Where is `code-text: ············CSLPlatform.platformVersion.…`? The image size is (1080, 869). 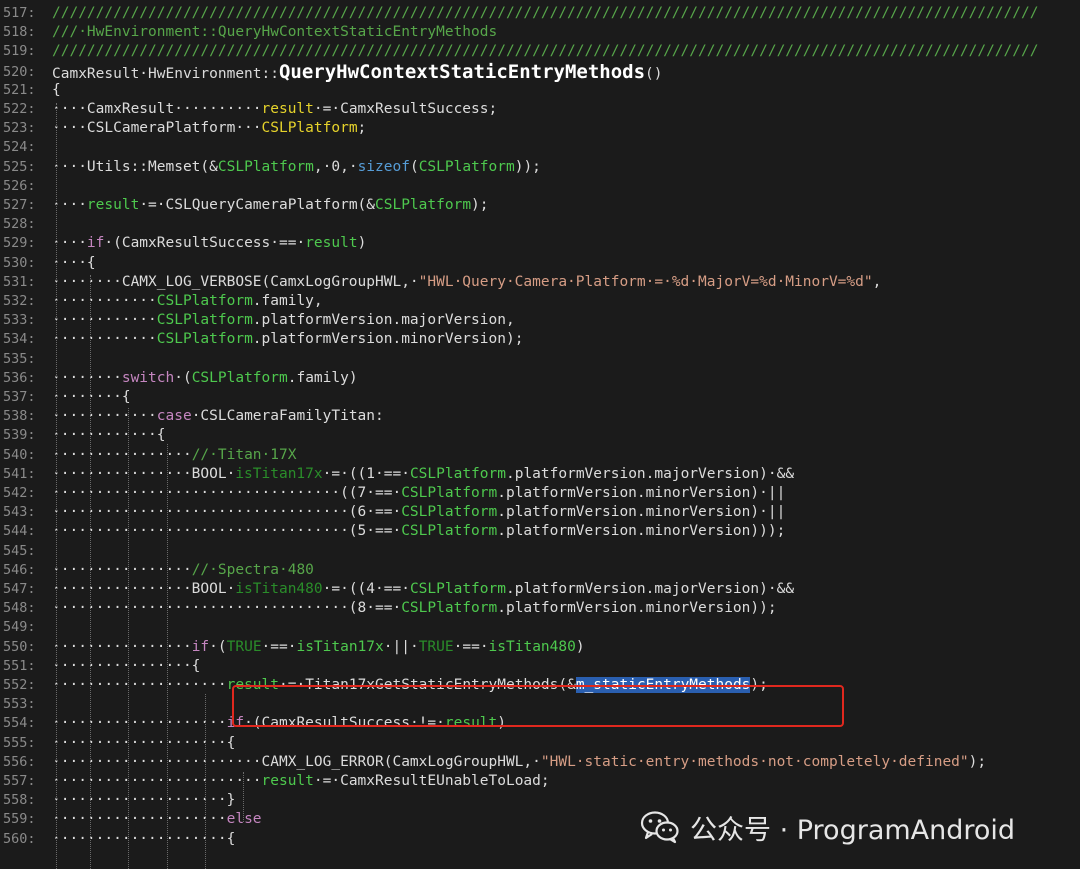
code-text: ············CSLPlatform.platformVersion.… is located at coordinates (283, 320).